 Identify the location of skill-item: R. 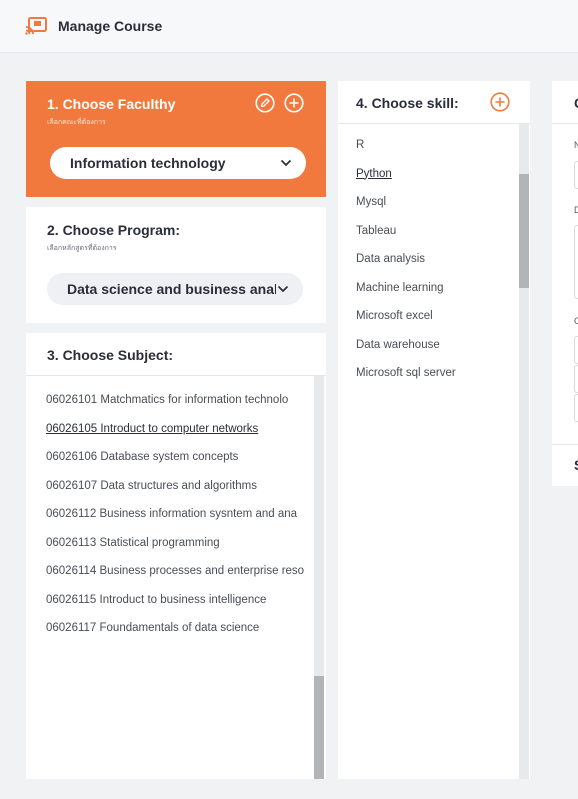
(436, 145).